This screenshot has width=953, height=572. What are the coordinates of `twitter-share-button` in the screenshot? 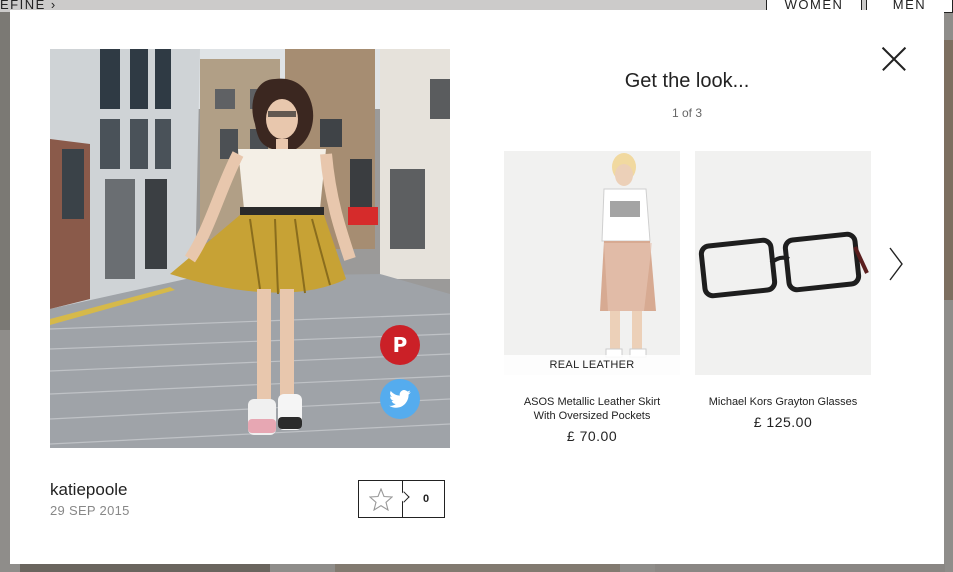 It's located at (400, 399).